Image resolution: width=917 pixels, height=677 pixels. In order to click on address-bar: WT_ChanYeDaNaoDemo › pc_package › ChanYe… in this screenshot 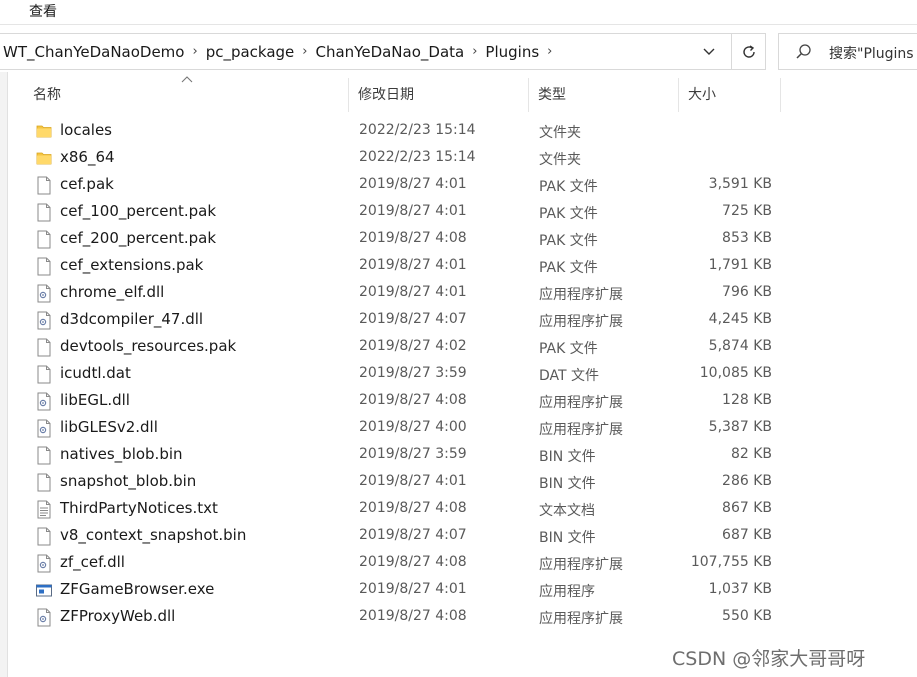, I will do `click(383, 51)`.